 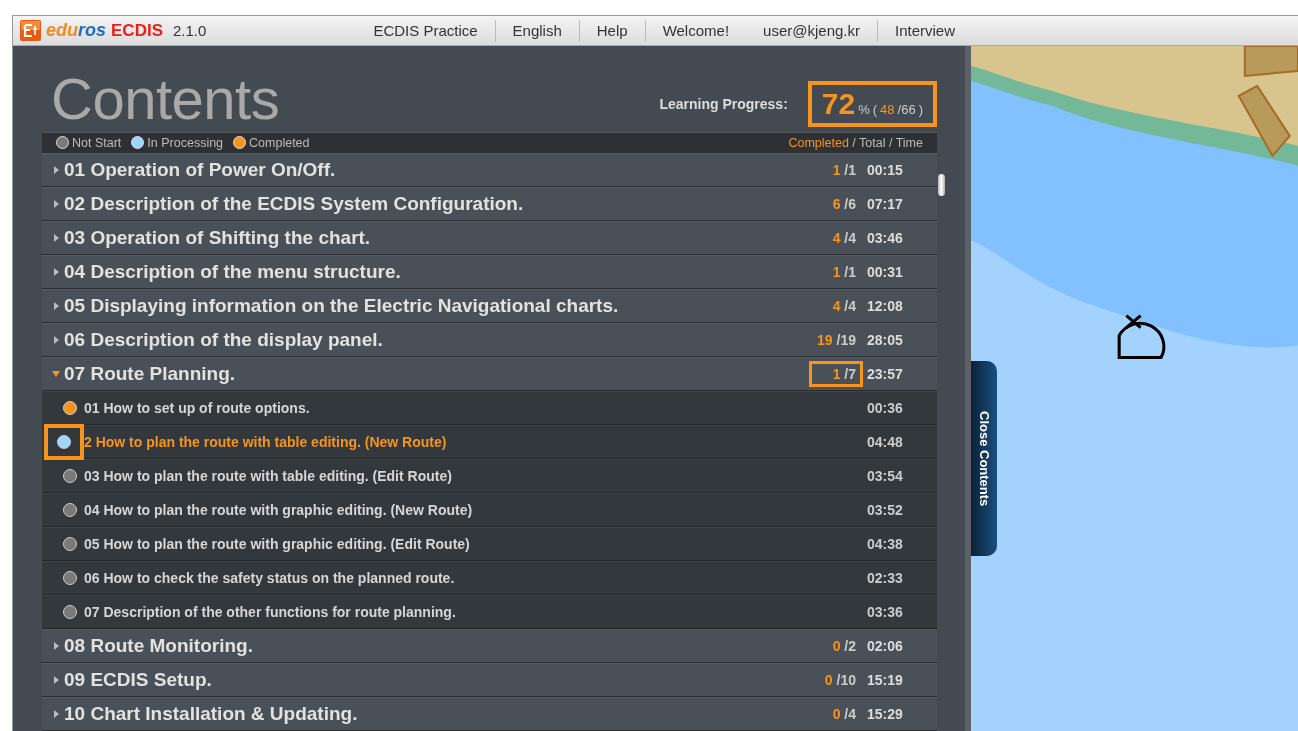 What do you see at coordinates (885, 578) in the screenshot?
I see `duration-text: 02:33` at bounding box center [885, 578].